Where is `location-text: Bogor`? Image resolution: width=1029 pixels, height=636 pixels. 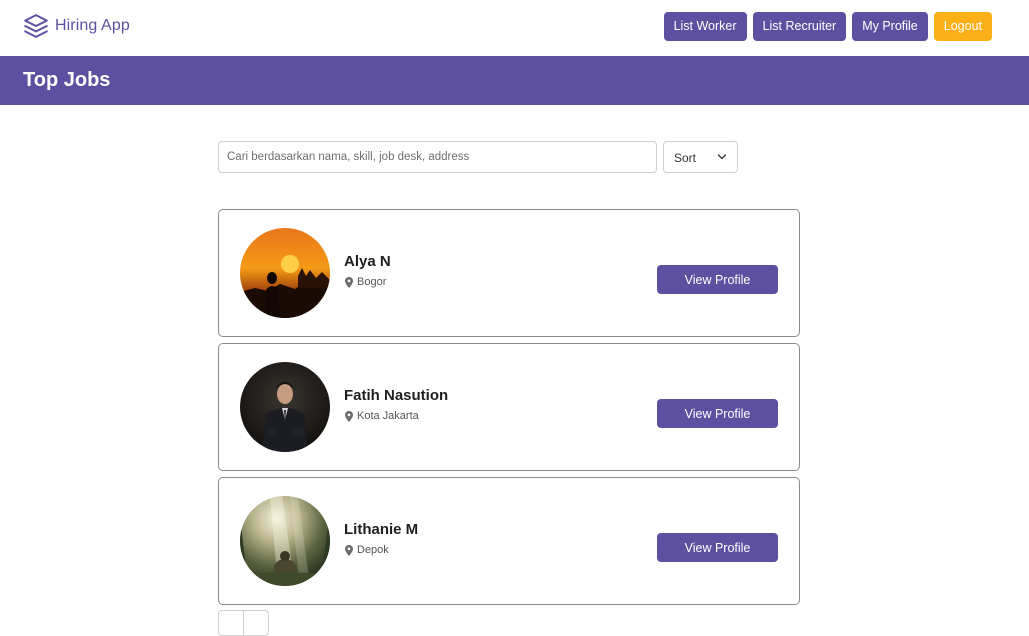
location-text: Bogor is located at coordinates (372, 282).